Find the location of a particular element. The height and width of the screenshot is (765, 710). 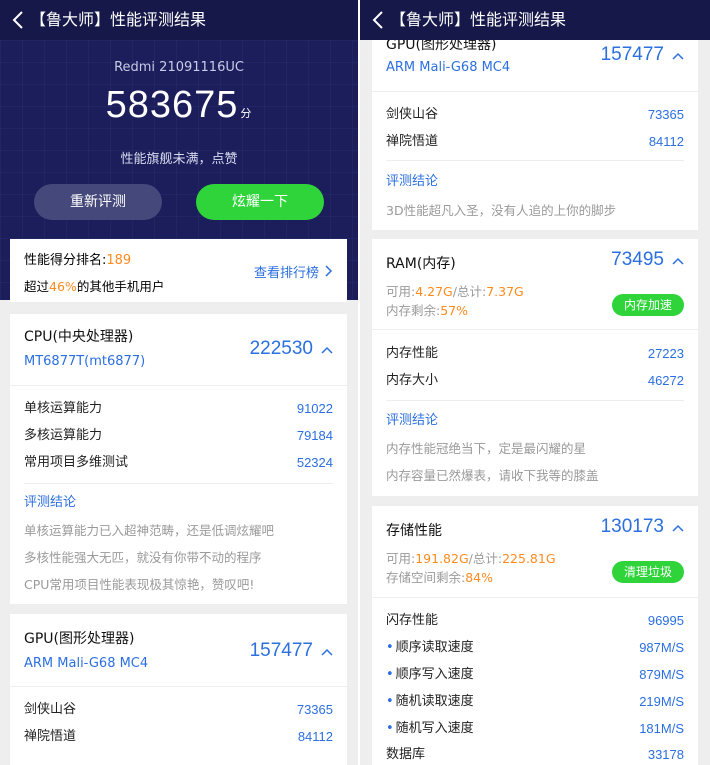

storage-total-value: 225.81G is located at coordinates (529, 558).